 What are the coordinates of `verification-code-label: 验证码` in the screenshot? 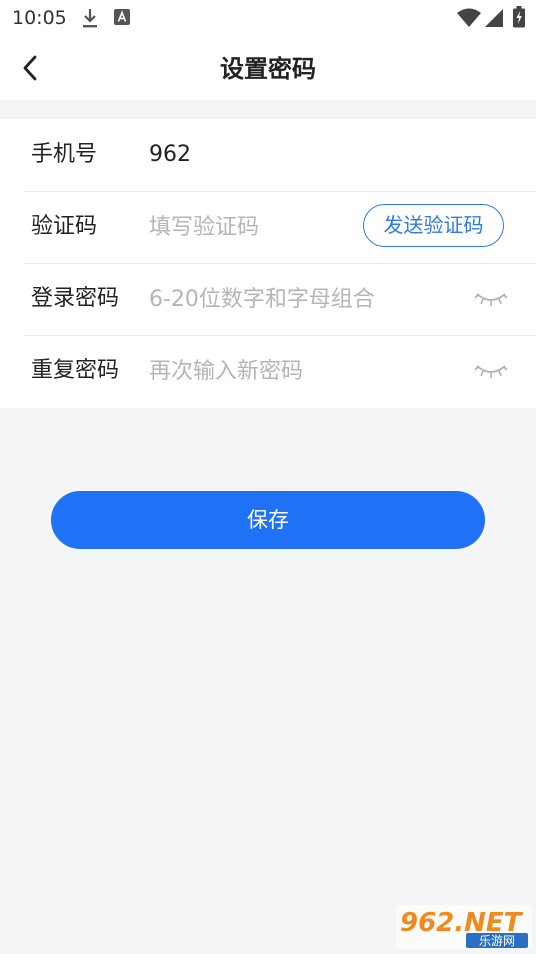 It's located at (64, 226).